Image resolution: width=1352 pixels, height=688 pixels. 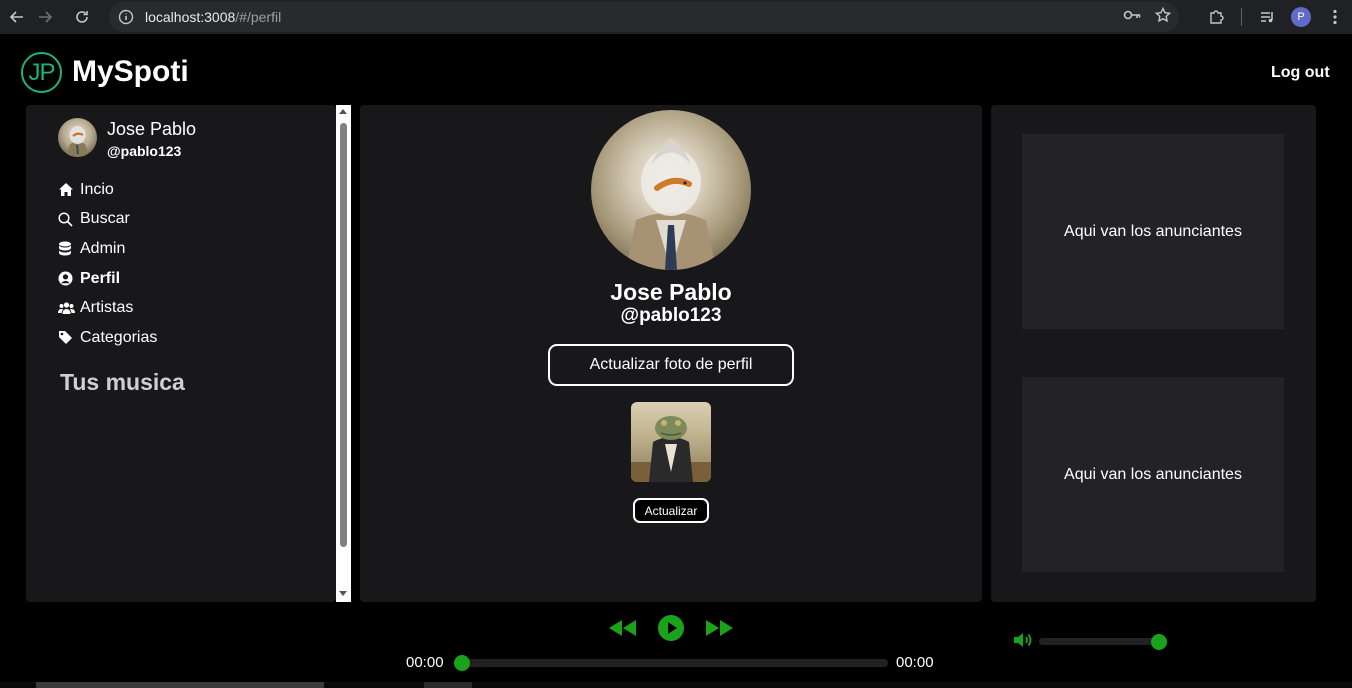 I want to click on profile-initial: P, so click(x=1301, y=17).